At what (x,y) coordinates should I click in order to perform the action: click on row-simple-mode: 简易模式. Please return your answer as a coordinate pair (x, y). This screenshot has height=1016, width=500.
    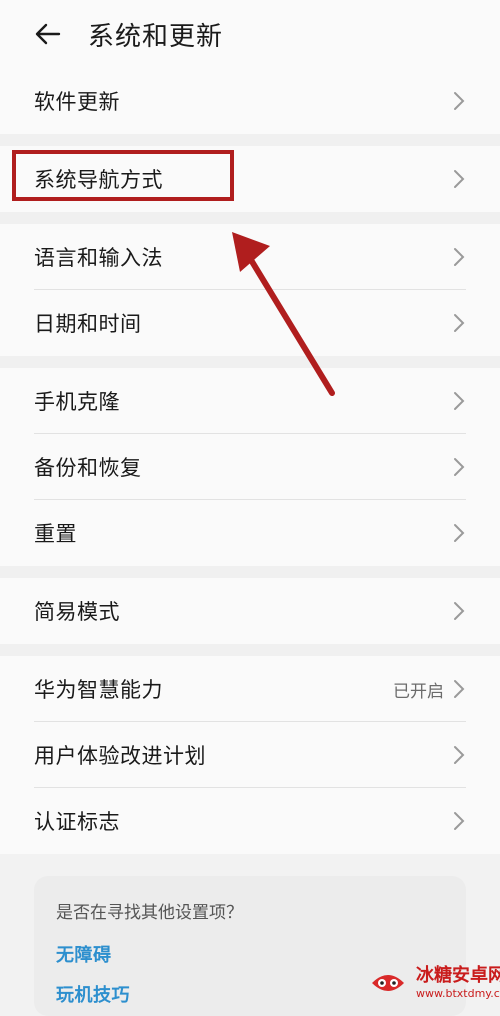
    Looking at the image, I should click on (250, 611).